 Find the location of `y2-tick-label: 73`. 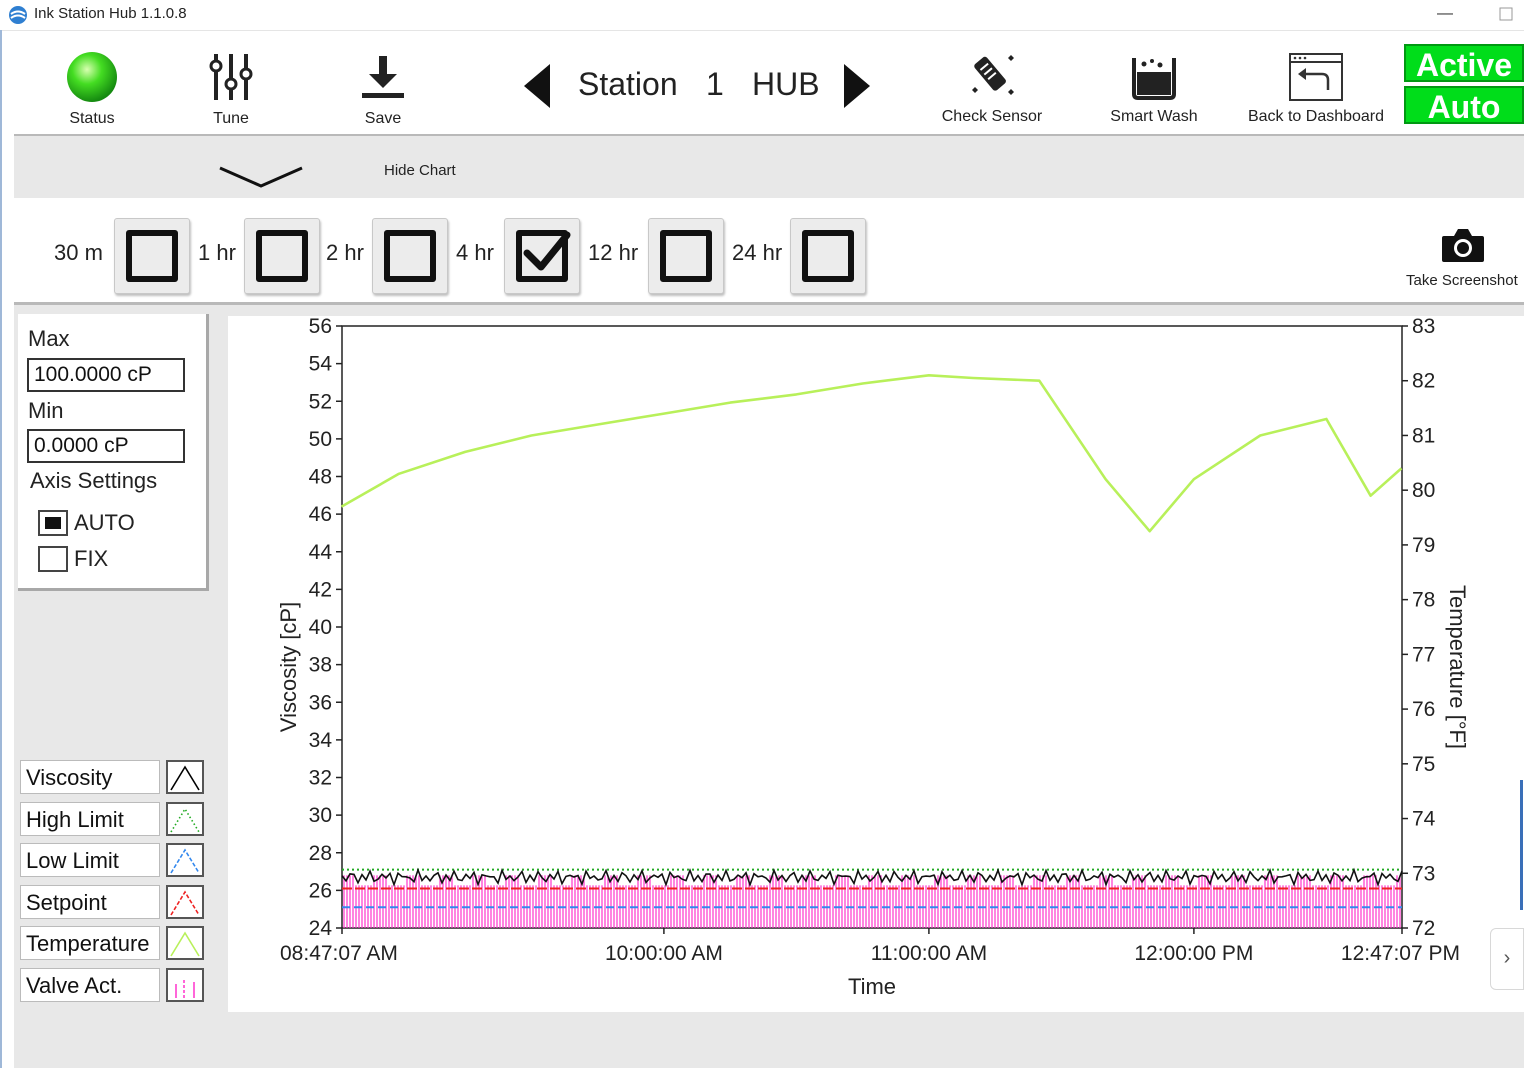

y2-tick-label: 73 is located at coordinates (1423, 873).